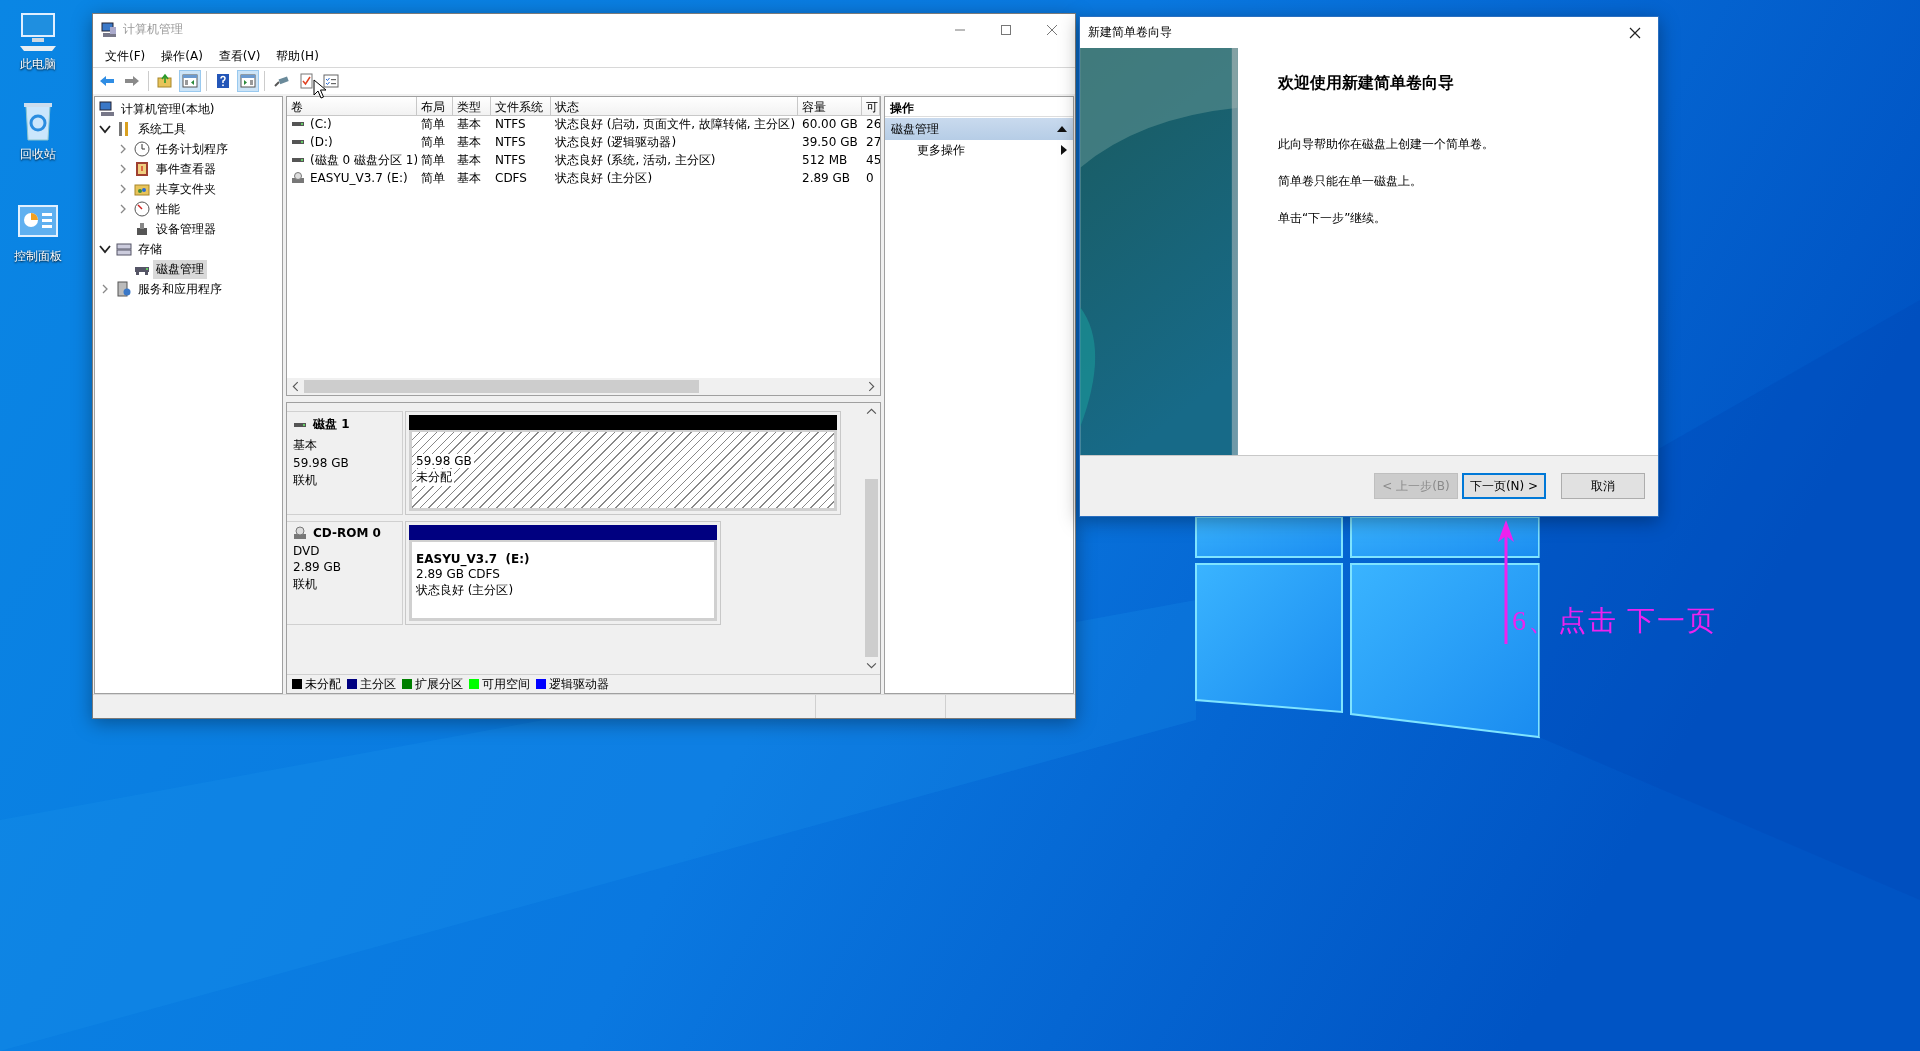  What do you see at coordinates (1006, 29) in the screenshot?
I see `maximize-icon` at bounding box center [1006, 29].